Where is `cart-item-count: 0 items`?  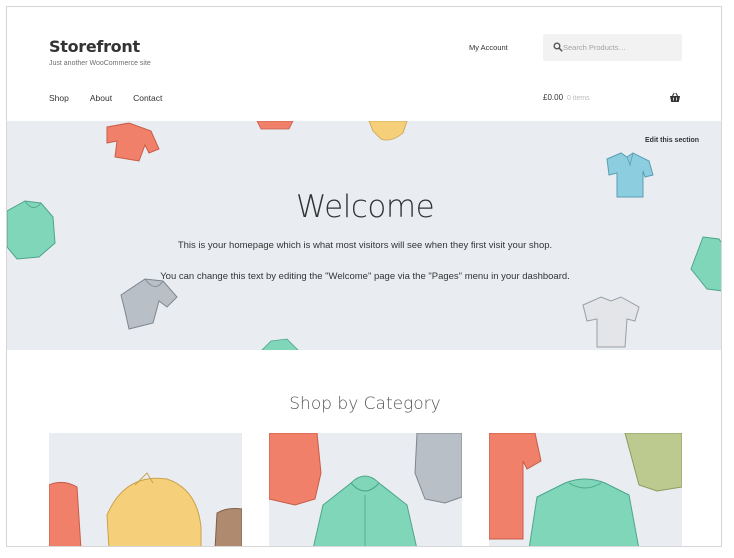
cart-item-count: 0 items is located at coordinates (578, 98).